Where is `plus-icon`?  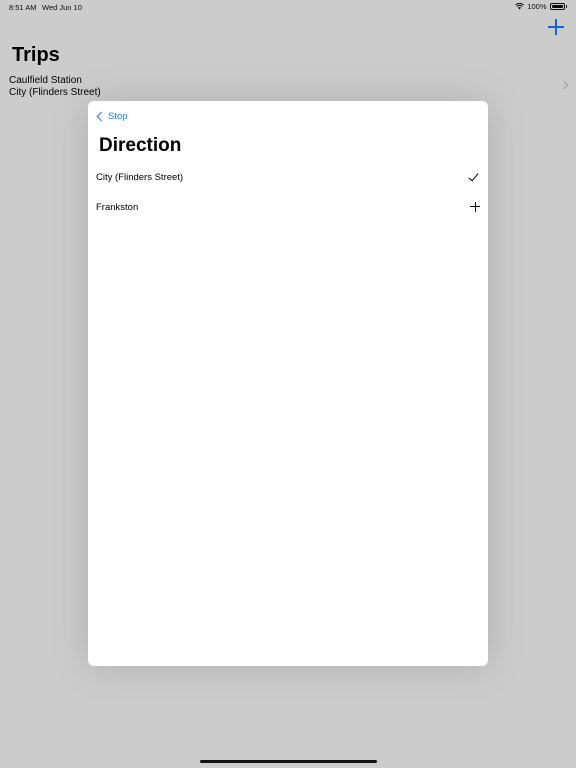 plus-icon is located at coordinates (475, 206).